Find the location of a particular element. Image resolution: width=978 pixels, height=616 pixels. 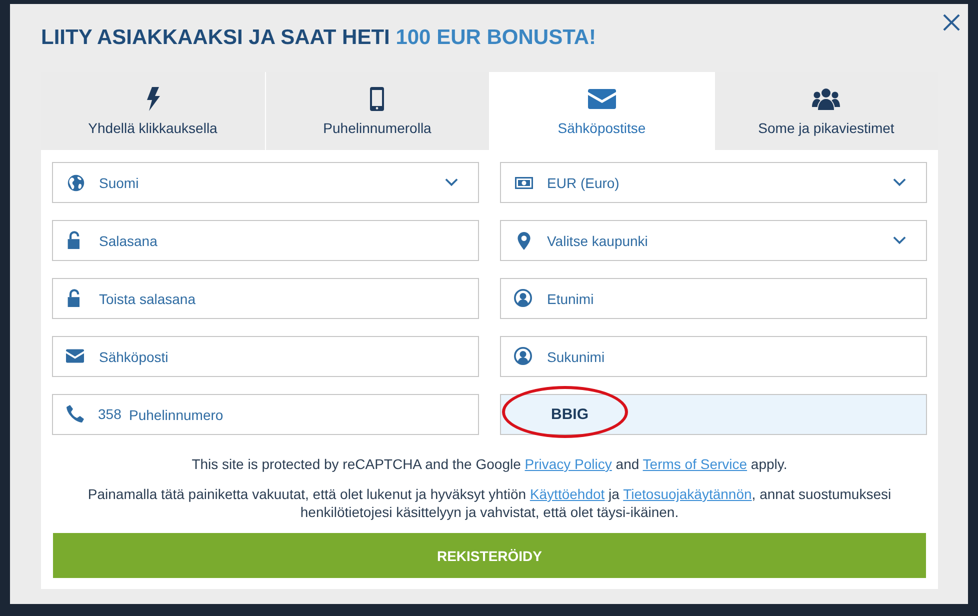

tab: Yhdellä klikkauksella is located at coordinates (153, 111).